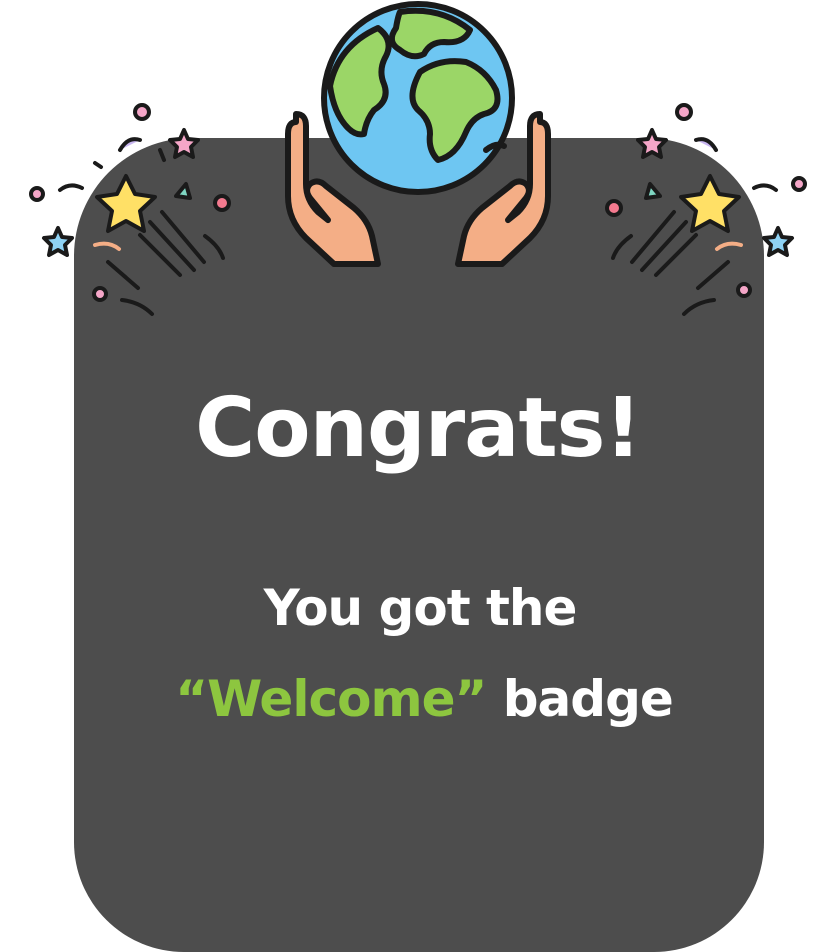 This screenshot has height=952, width=836. What do you see at coordinates (580, 699) in the screenshot?
I see `badge-word: badge` at bounding box center [580, 699].